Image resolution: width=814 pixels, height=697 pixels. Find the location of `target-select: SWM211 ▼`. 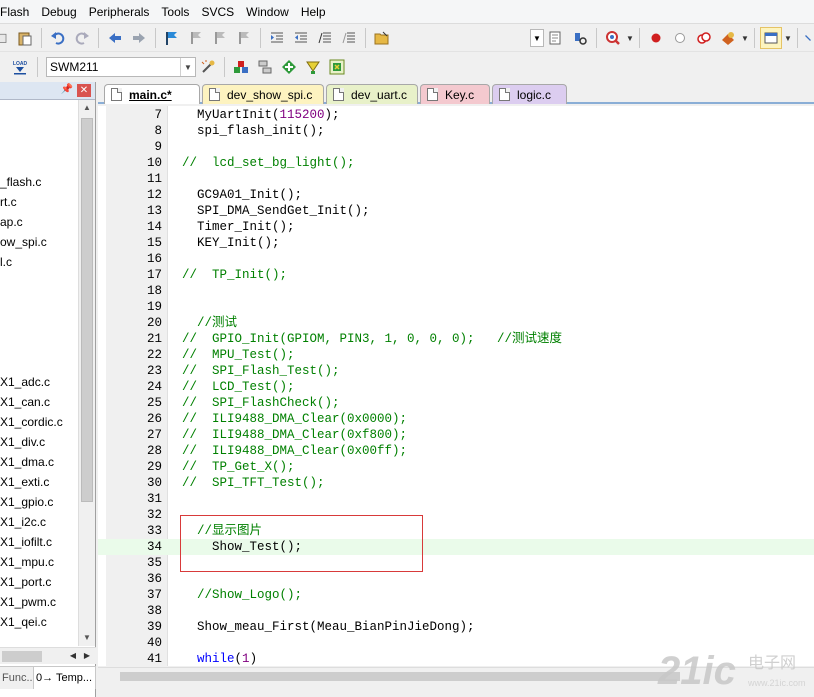

target-select: SWM211 ▼ is located at coordinates (121, 67).